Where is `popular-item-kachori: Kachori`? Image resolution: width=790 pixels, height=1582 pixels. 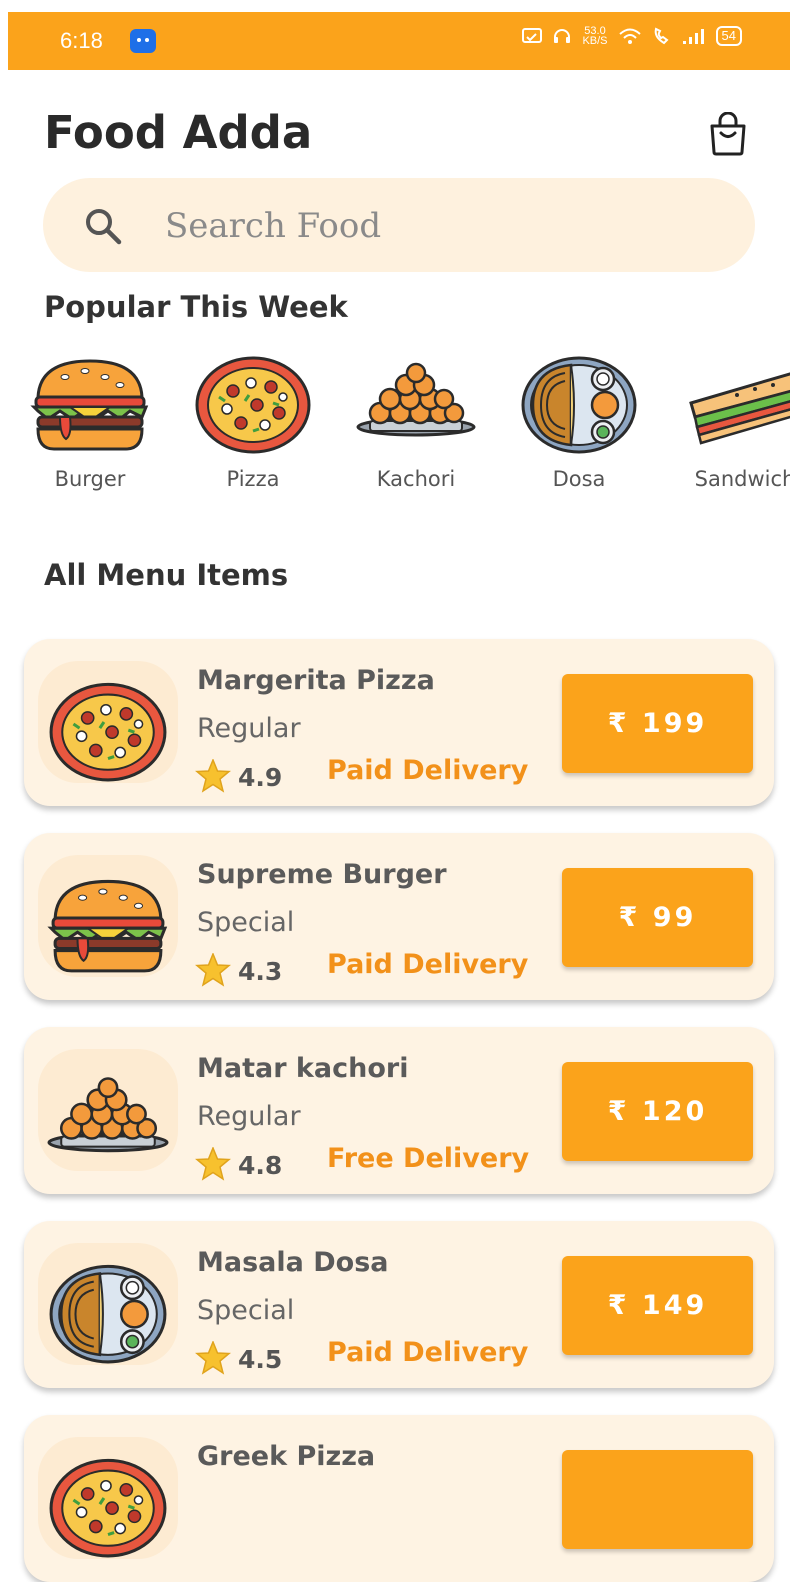 popular-item-kachori: Kachori is located at coordinates (416, 423).